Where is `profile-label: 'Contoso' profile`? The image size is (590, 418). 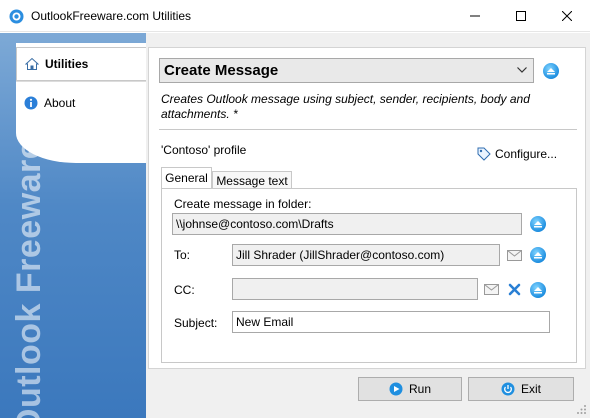
profile-label: 'Contoso' profile is located at coordinates (204, 150).